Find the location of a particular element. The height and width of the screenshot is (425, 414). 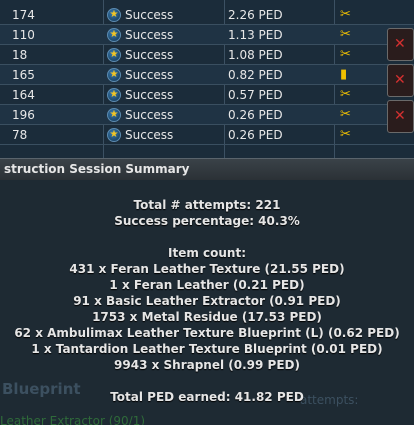

table-row: 174 ★ Success 2.26 PED ✂ is located at coordinates (207, 15).